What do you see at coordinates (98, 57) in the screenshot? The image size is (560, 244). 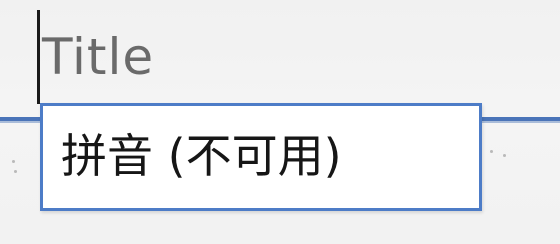 I see `title-placeholder: Title` at bounding box center [98, 57].